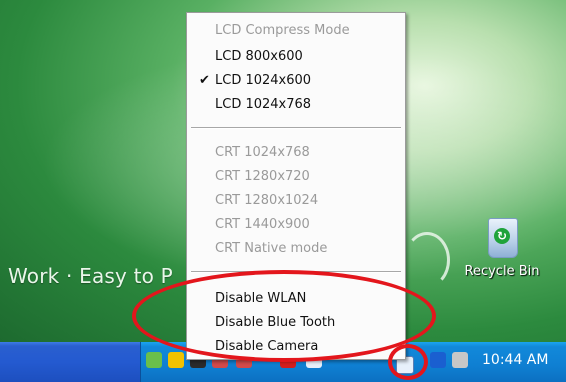  What do you see at coordinates (438, 360) in the screenshot?
I see `bluetooth-icon` at bounding box center [438, 360].